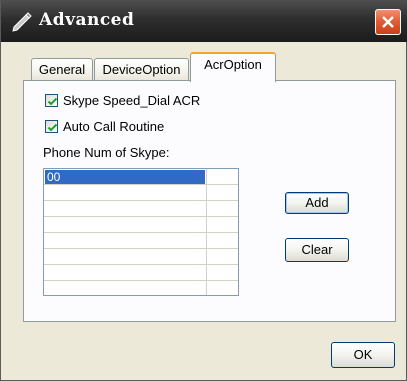 The height and width of the screenshot is (381, 407). What do you see at coordinates (204, 21) in the screenshot?
I see `title-bar: Advanced` at bounding box center [204, 21].